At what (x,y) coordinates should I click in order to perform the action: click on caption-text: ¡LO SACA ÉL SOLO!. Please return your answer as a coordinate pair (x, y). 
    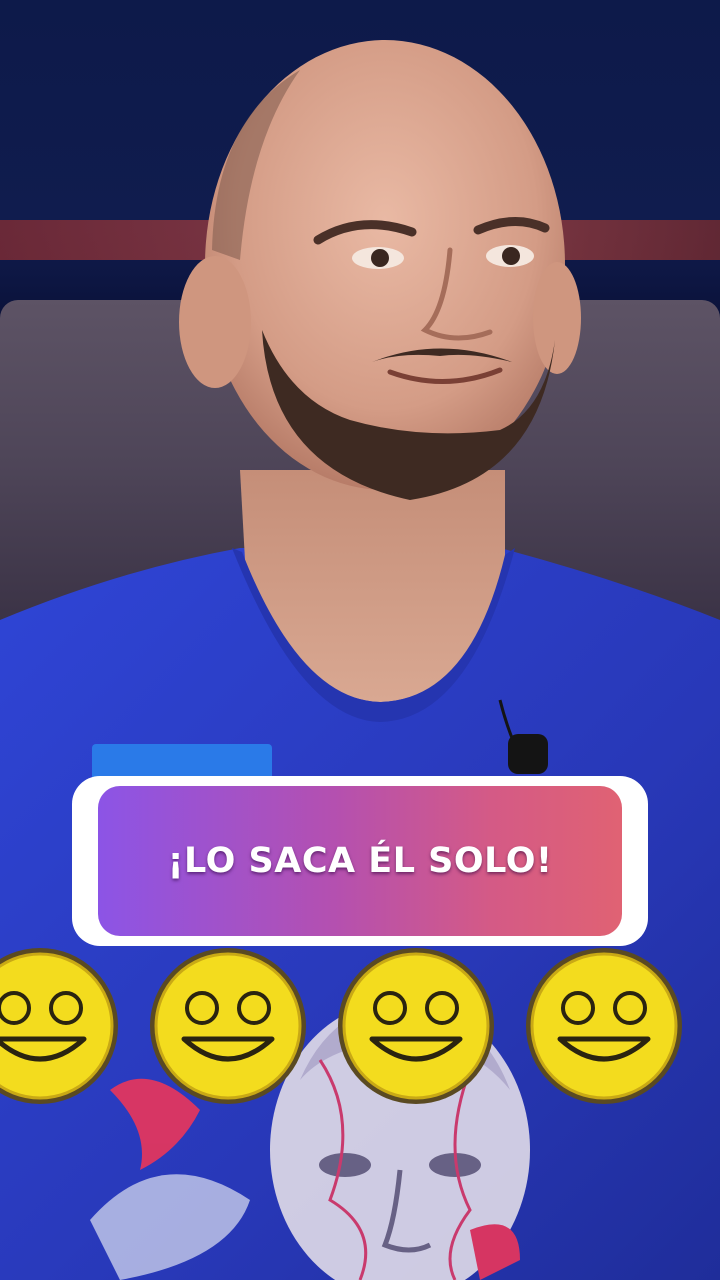
    Looking at the image, I should click on (360, 861).